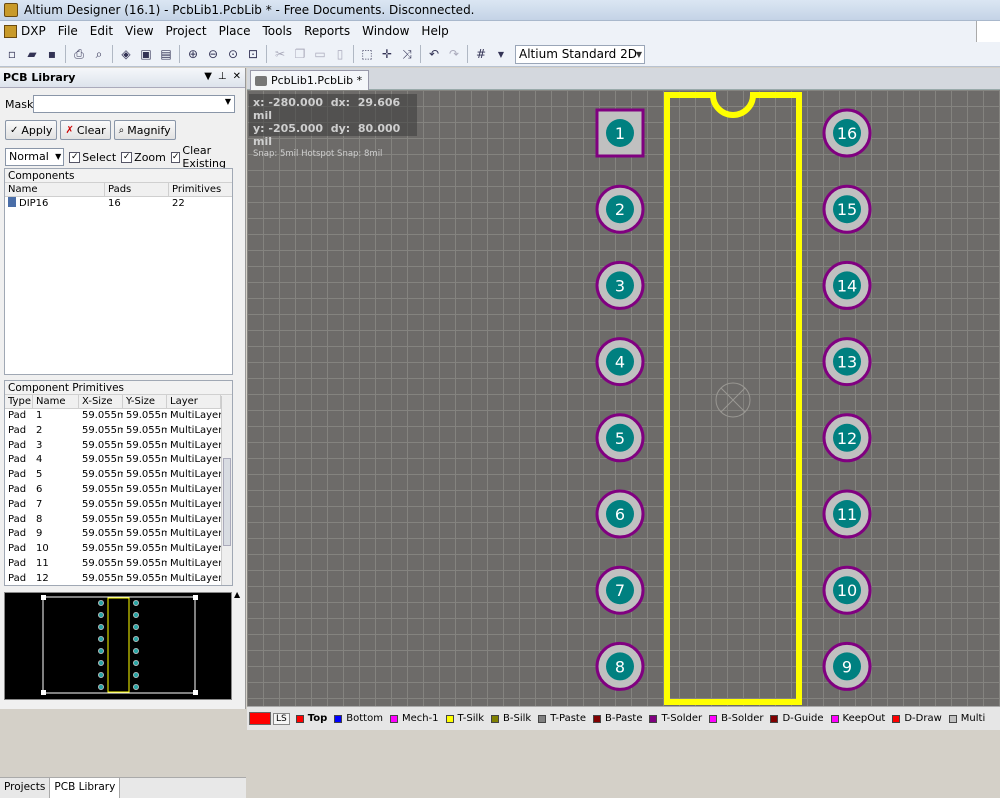 This screenshot has height=798, width=1000. I want to click on pad-16: 16, so click(847, 133).